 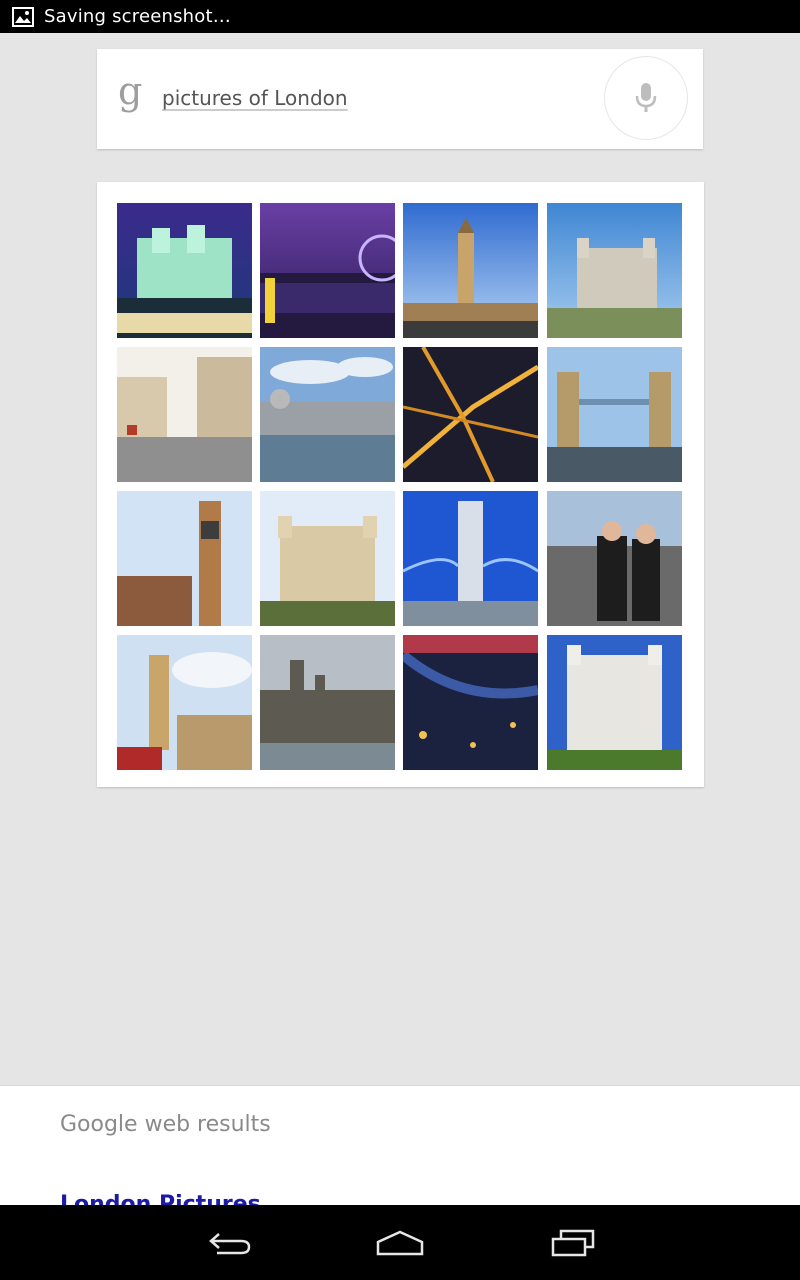 I want to click on home-button, so click(x=400, y=1243).